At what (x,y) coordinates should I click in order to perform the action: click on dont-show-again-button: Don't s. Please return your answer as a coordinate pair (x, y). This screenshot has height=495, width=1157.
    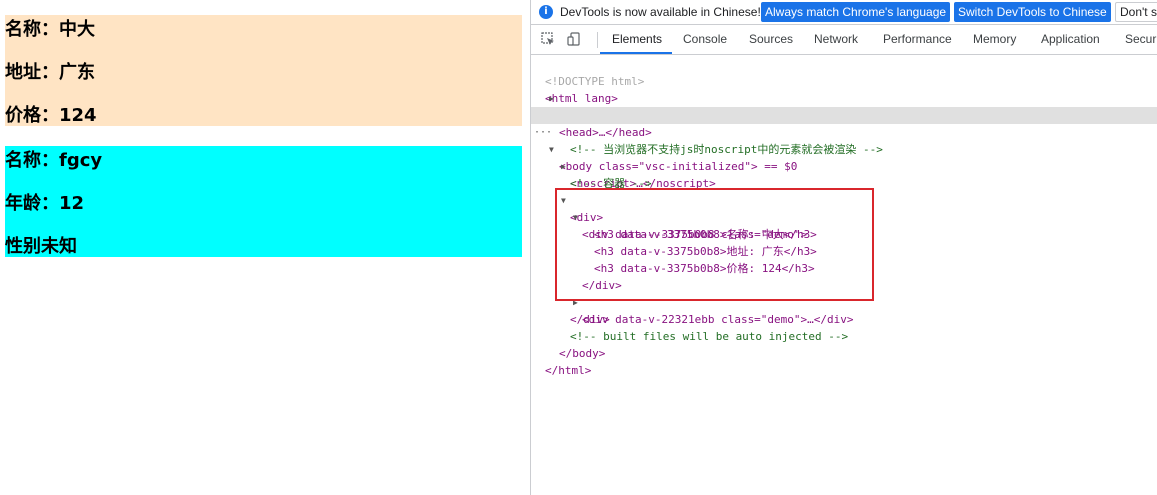
    Looking at the image, I should click on (1136, 12).